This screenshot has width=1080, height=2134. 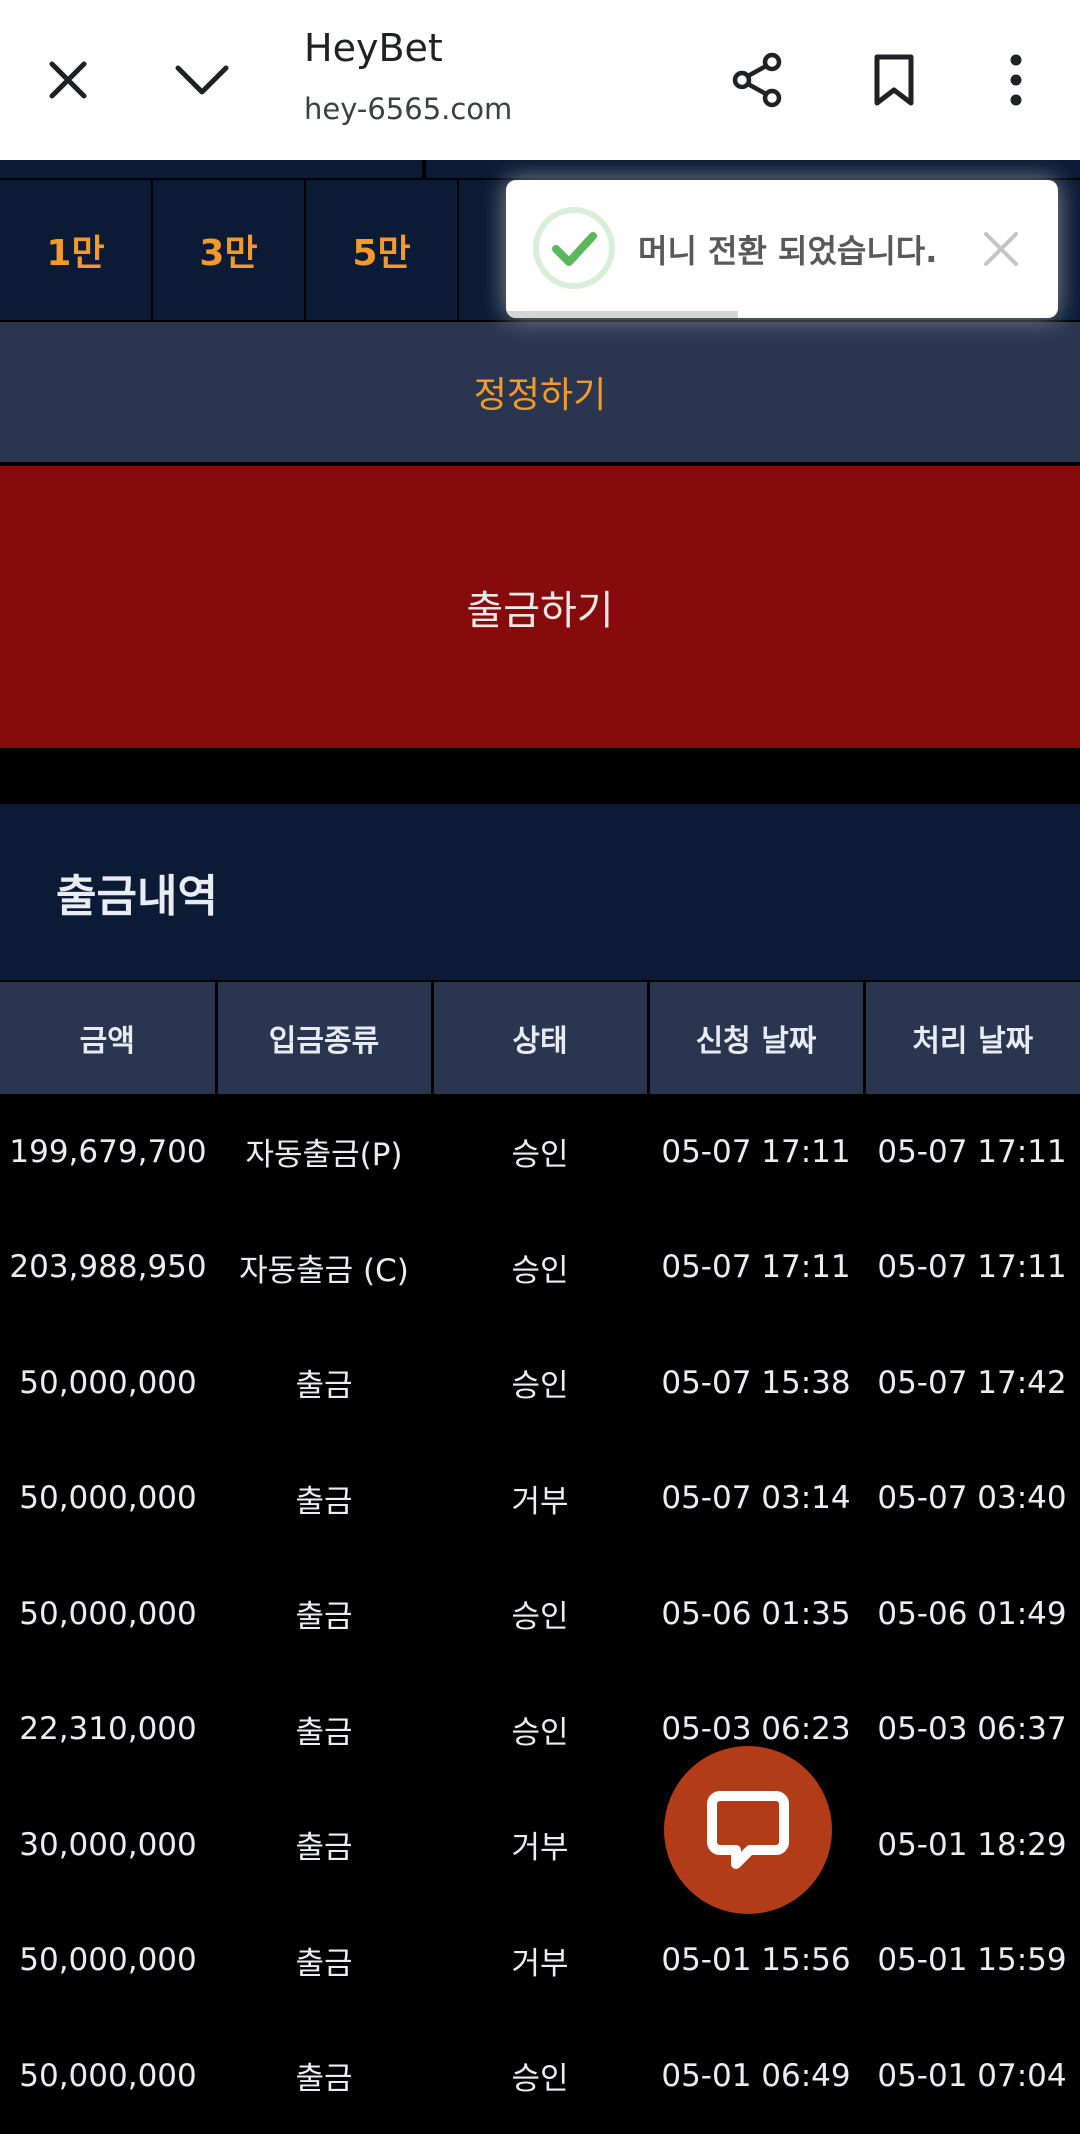 I want to click on column-header-process-date: 처리 날짜, so click(x=972, y=1038).